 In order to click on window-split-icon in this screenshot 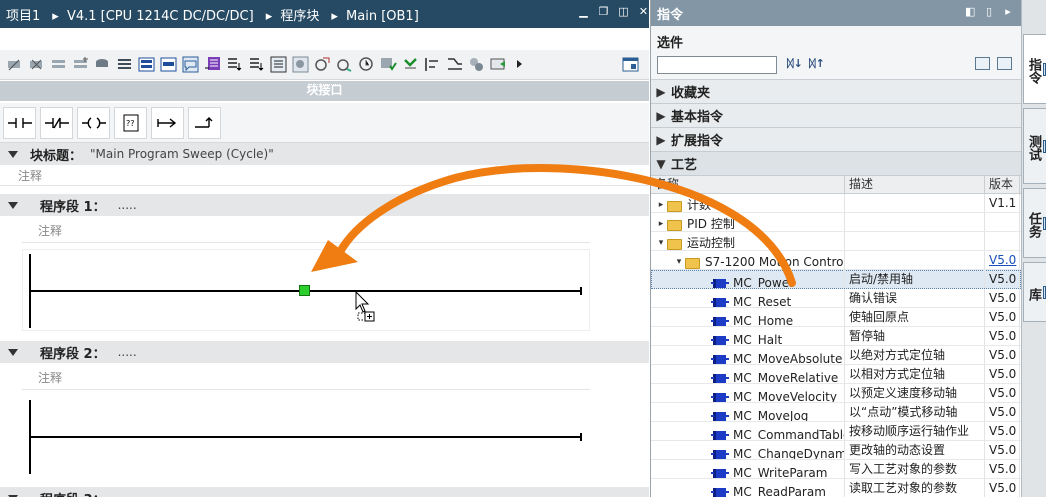, I will do `click(630, 64)`.